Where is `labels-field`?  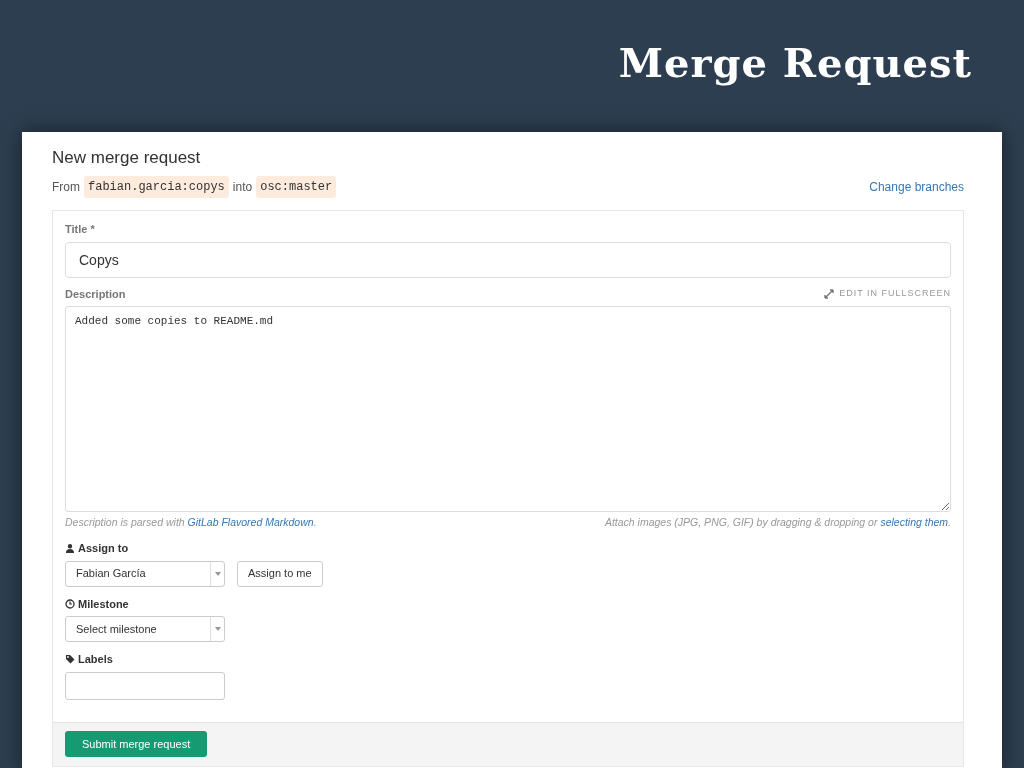 labels-field is located at coordinates (145, 685).